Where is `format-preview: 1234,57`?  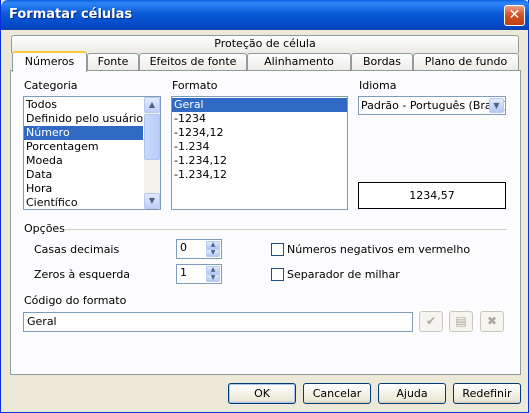 format-preview: 1234,57 is located at coordinates (432, 195).